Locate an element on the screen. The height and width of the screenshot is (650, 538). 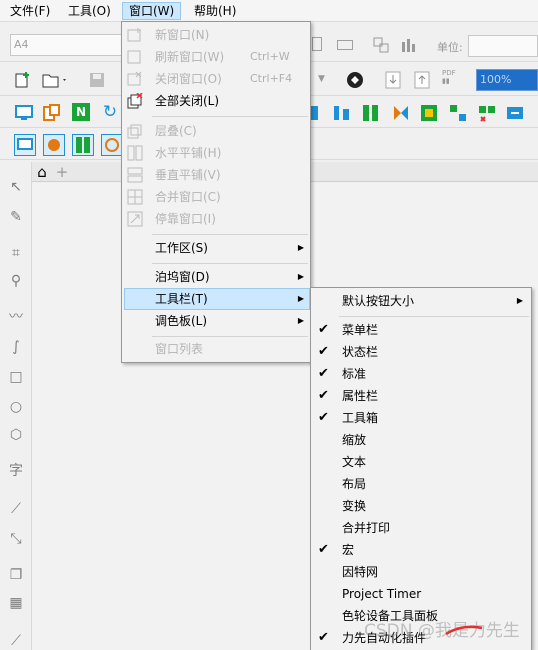
submenu-item-menubar: ✔ 菜单栏 is located at coordinates (421, 330).